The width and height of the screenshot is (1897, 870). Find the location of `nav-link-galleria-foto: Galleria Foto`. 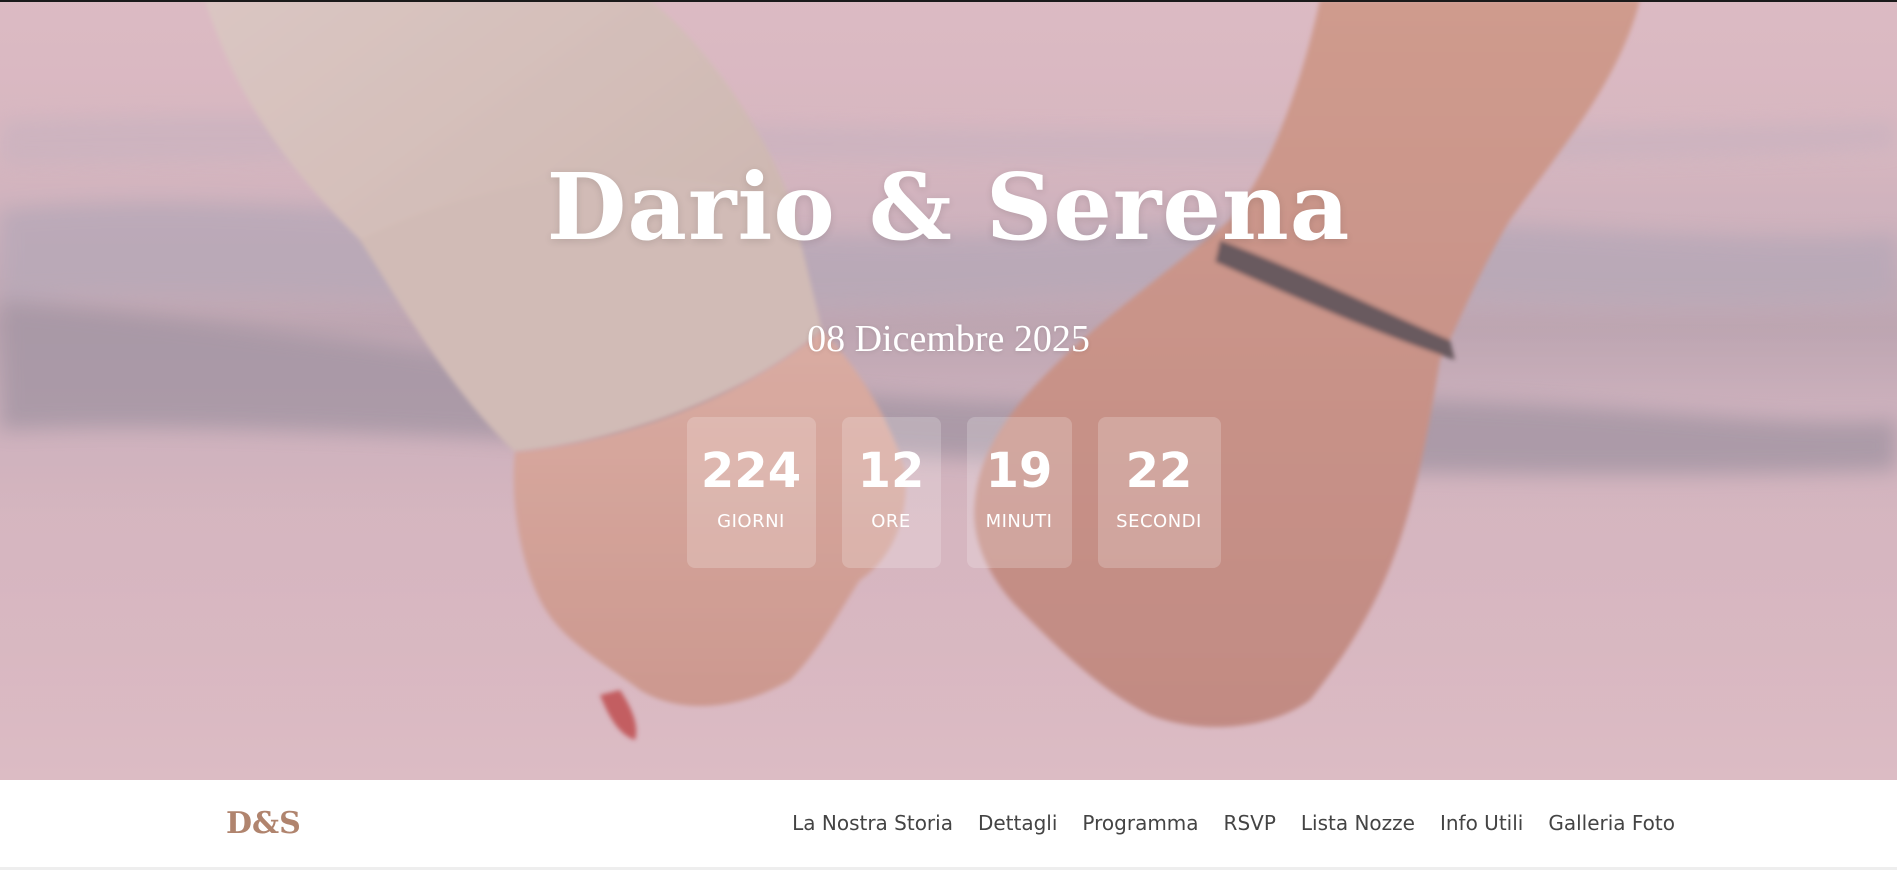

nav-link-galleria-foto: Galleria Foto is located at coordinates (1611, 823).